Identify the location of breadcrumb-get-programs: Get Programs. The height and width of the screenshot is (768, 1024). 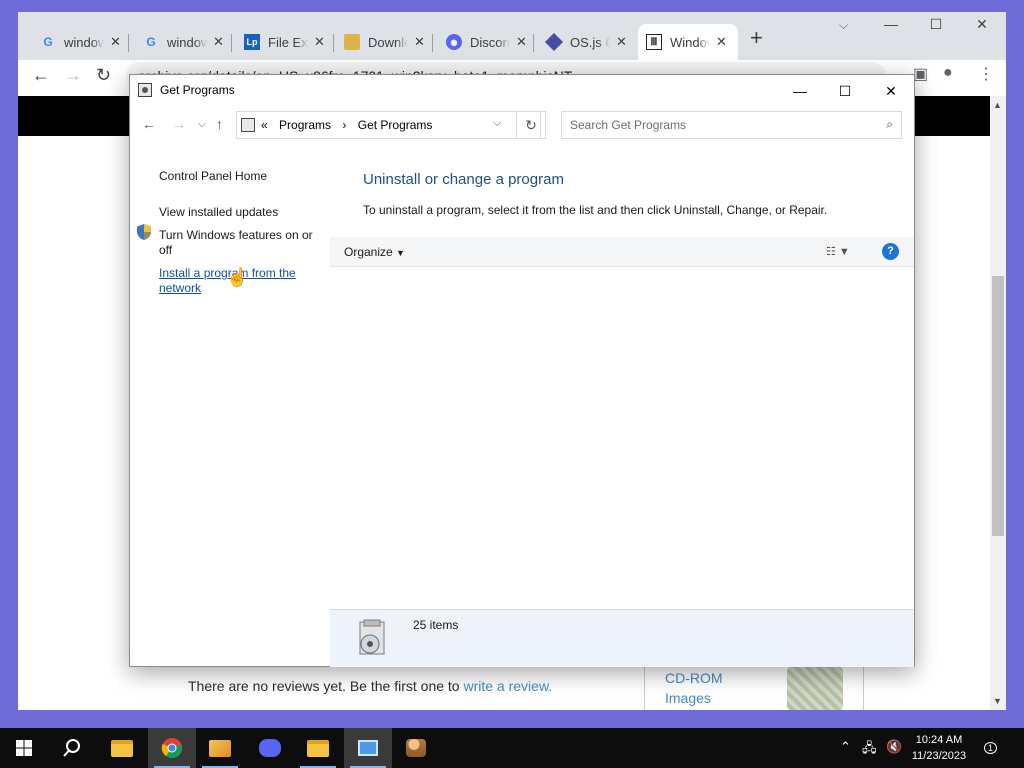
(395, 125).